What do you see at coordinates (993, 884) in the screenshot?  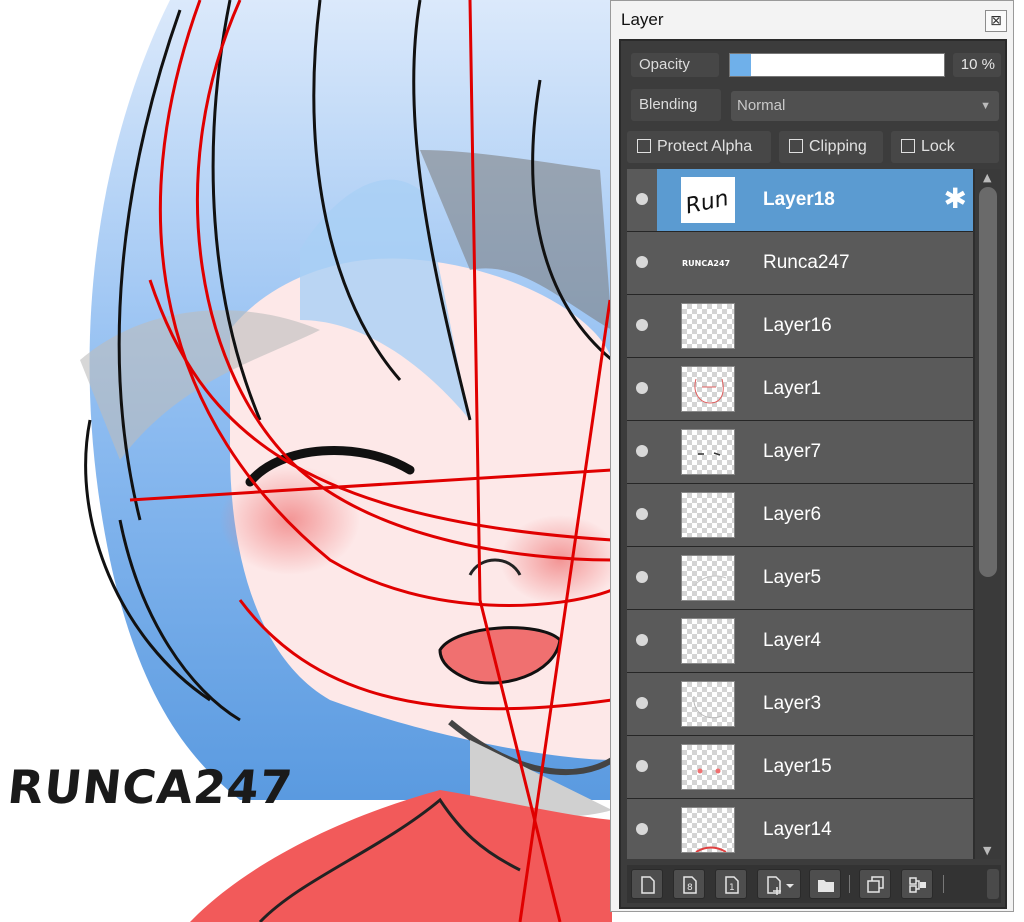 I see `toolbar-grip` at bounding box center [993, 884].